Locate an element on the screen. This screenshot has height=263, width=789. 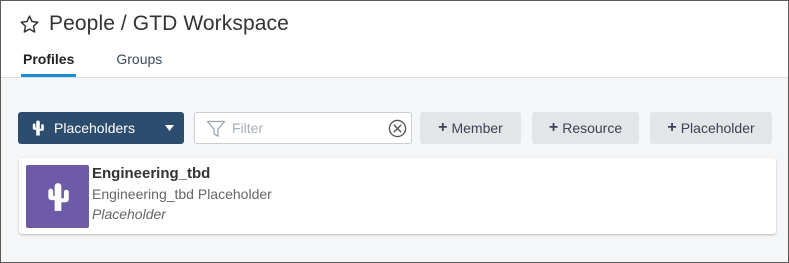
filter-input is located at coordinates (304, 128).